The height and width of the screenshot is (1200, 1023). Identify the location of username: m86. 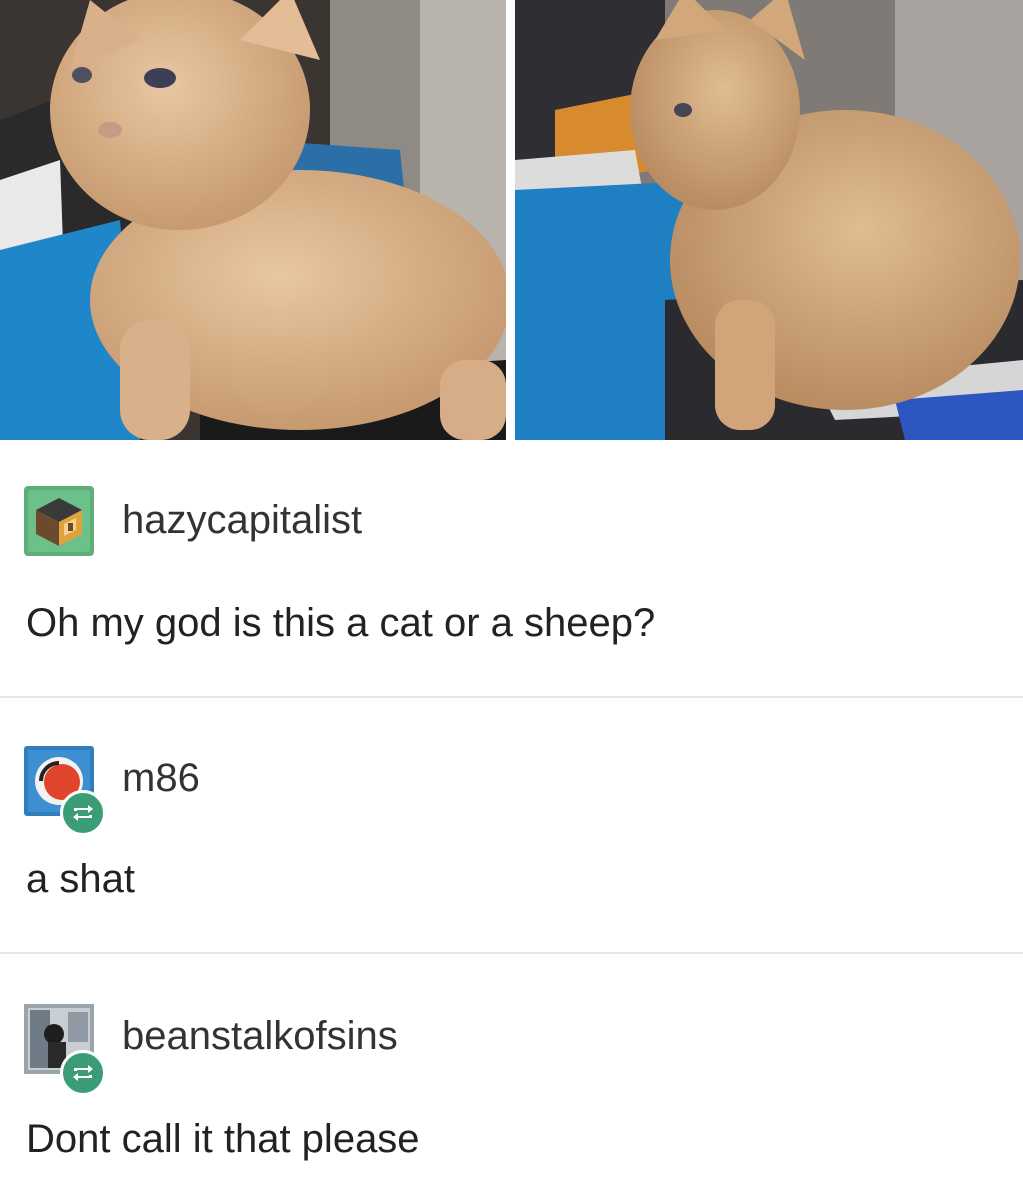
(161, 778).